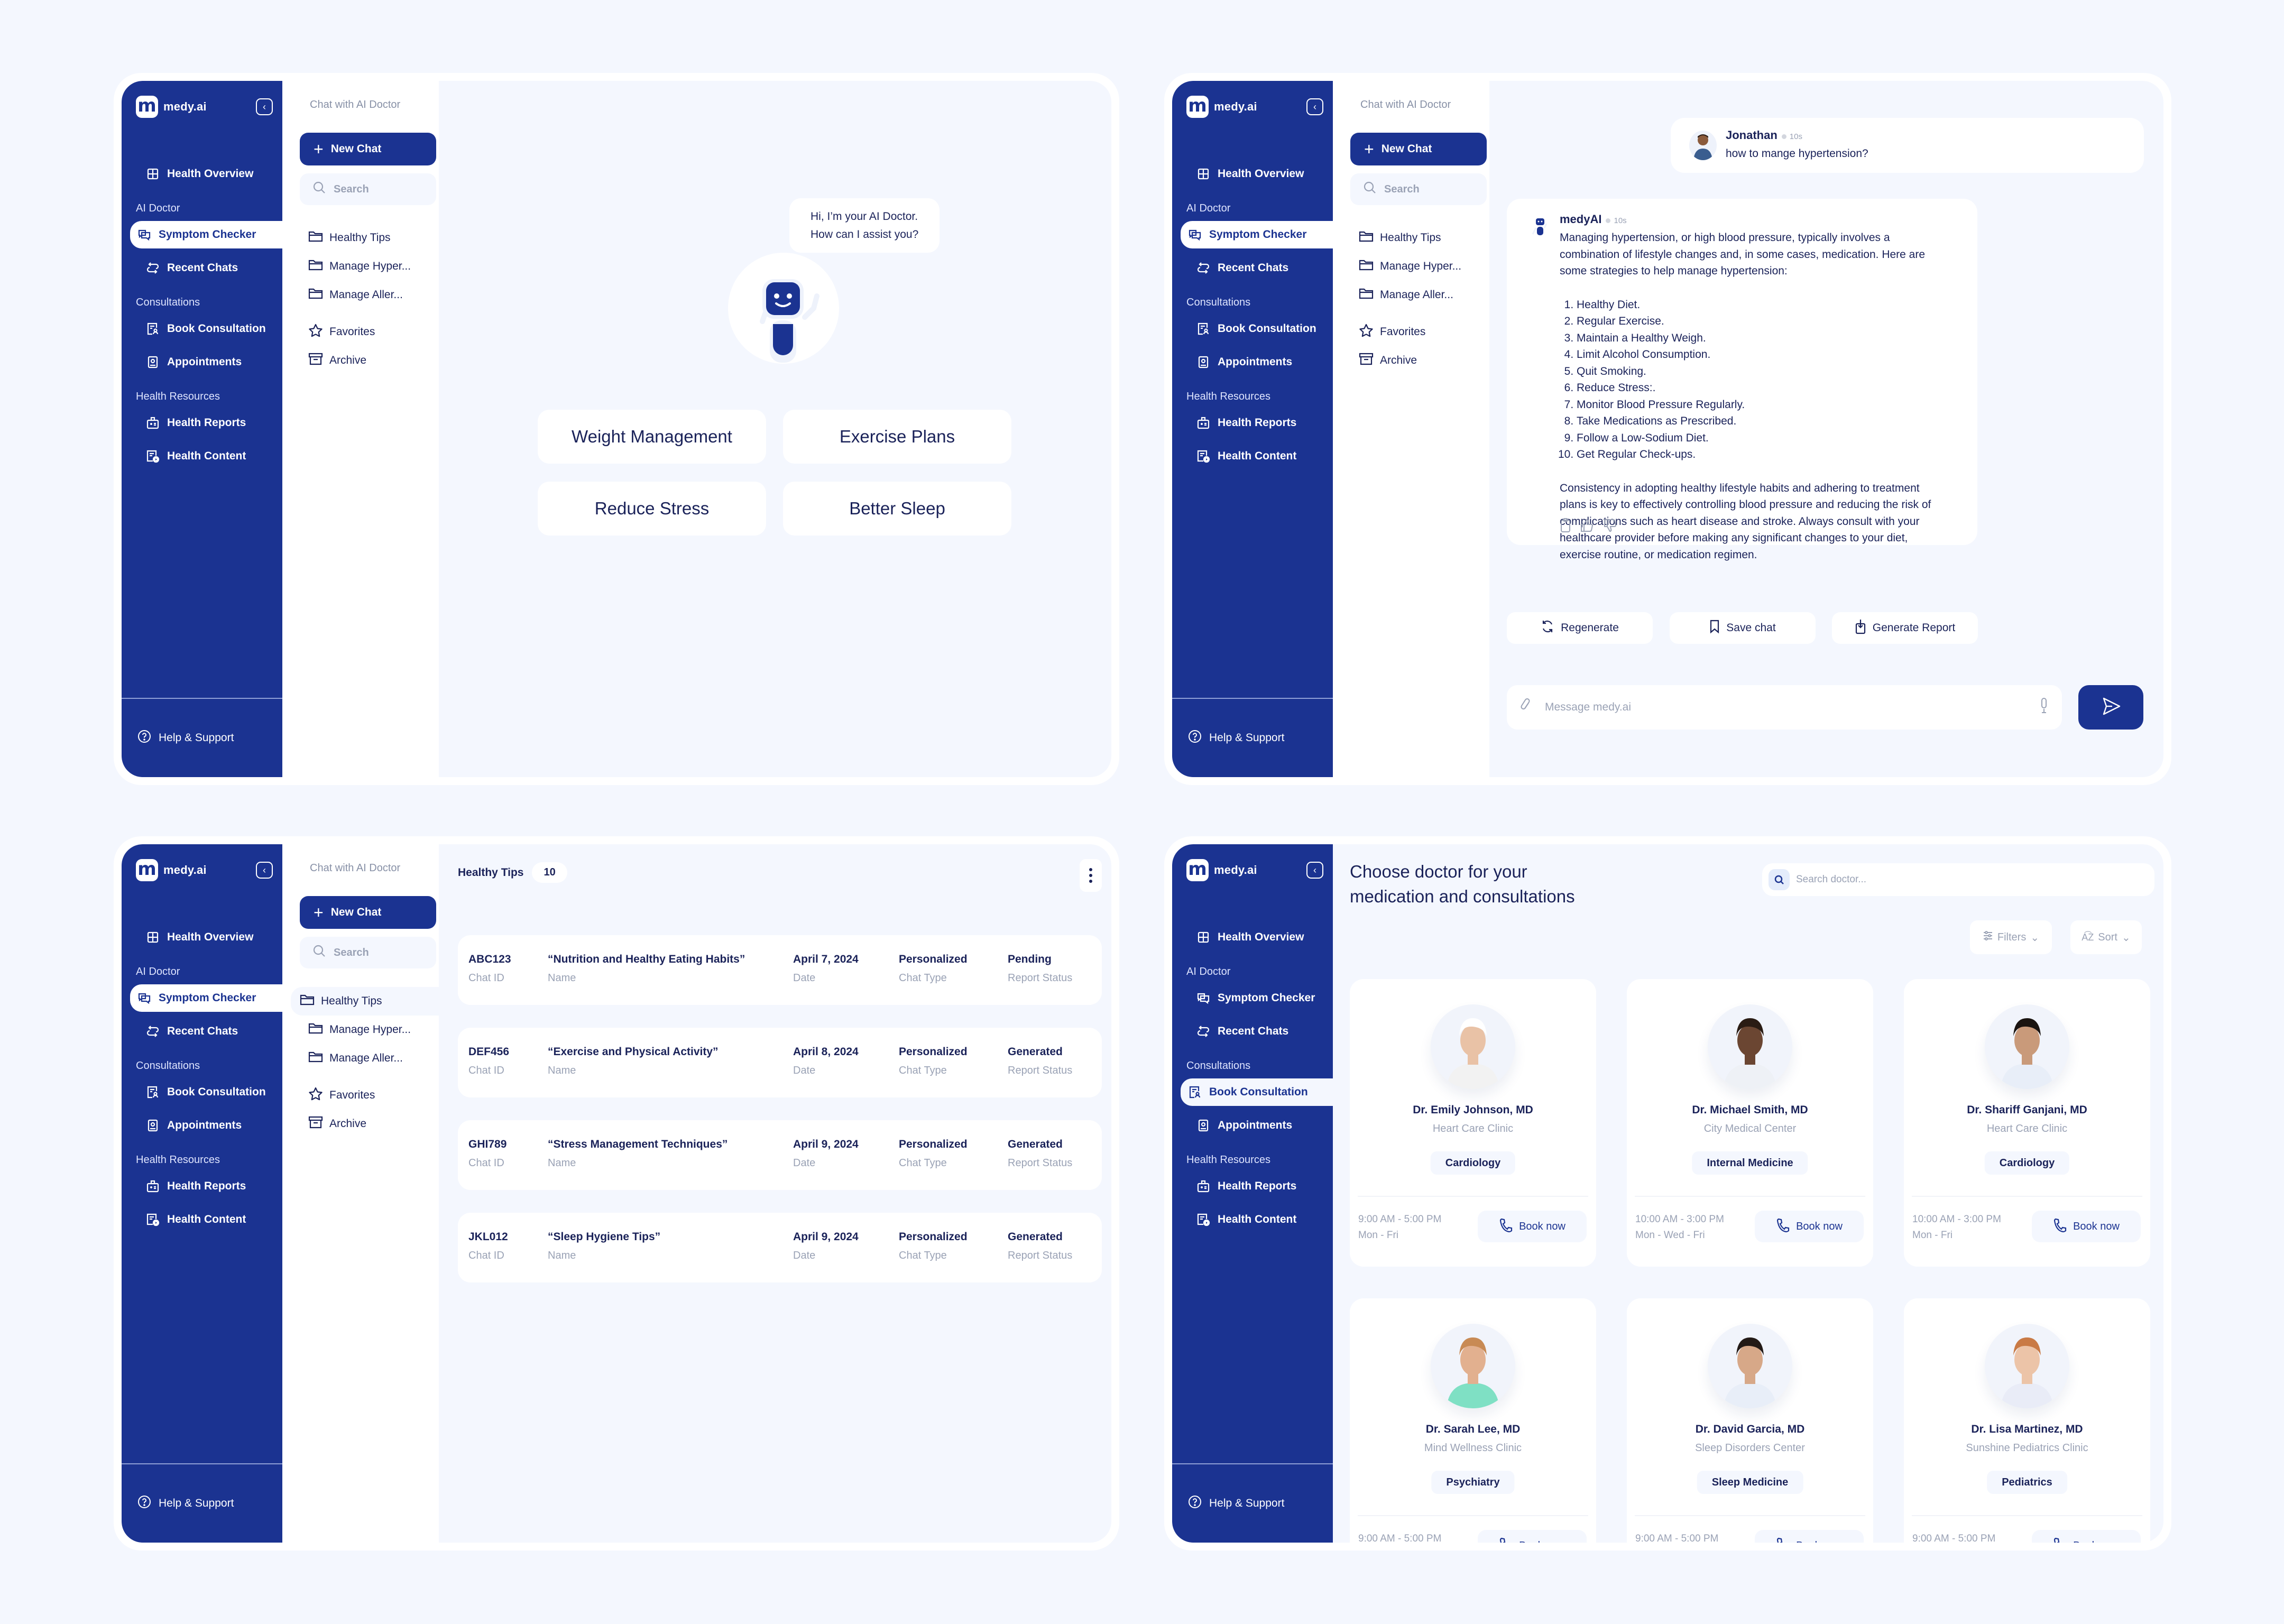 Image resolution: width=2284 pixels, height=1624 pixels. Describe the element at coordinates (1784, 707) in the screenshot. I see `message-input: Message medy.ai` at that location.